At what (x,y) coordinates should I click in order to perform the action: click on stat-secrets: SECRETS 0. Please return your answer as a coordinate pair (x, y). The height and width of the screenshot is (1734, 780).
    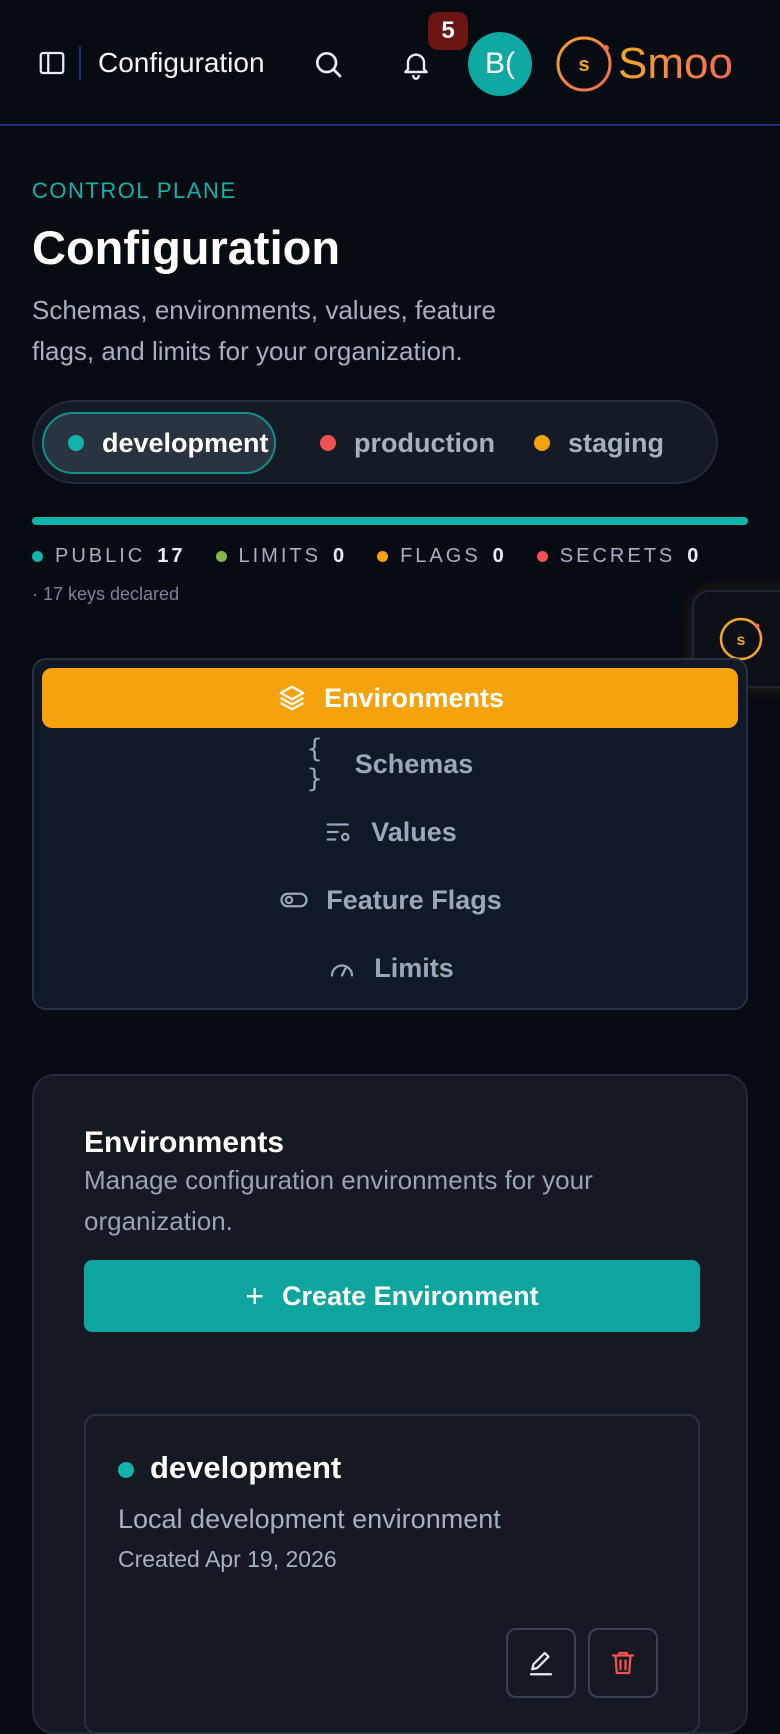
    Looking at the image, I should click on (619, 556).